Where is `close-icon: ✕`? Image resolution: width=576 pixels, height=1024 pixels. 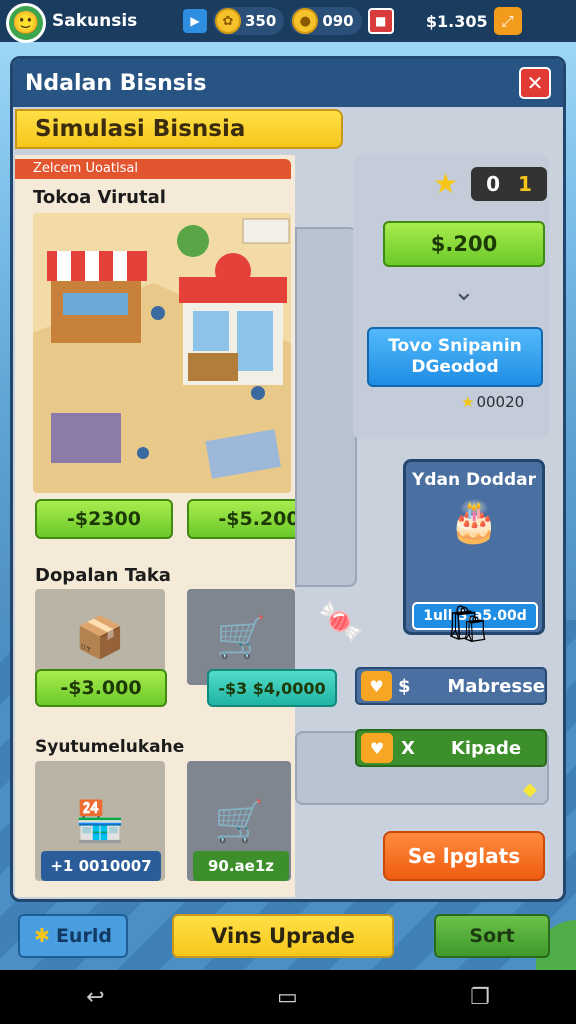 close-icon: ✕ is located at coordinates (535, 83).